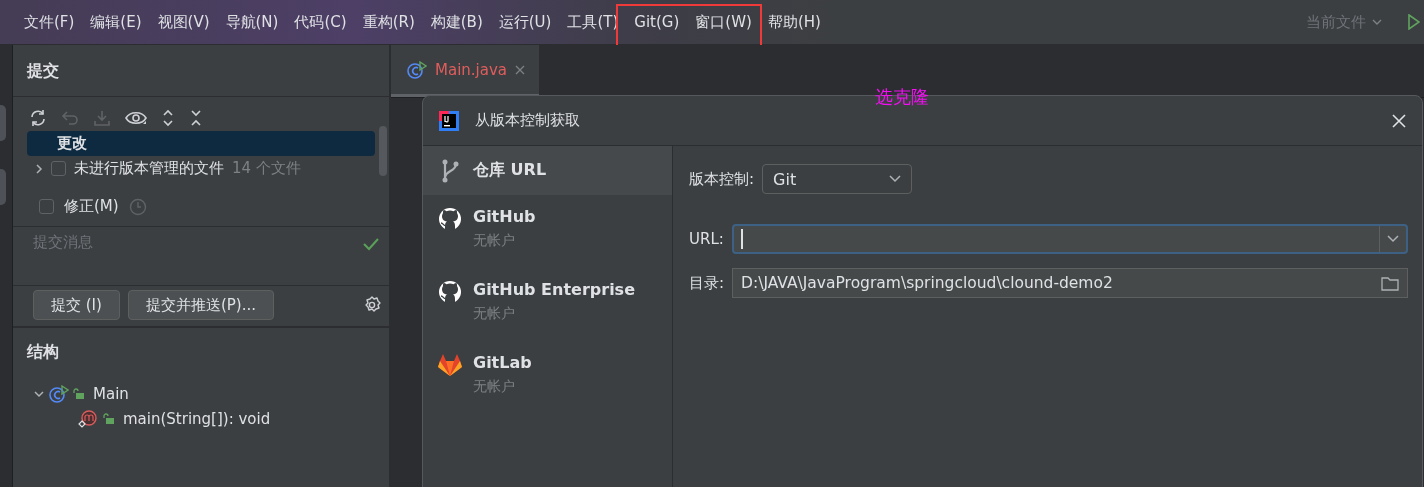 The image size is (1424, 487). I want to click on url-input-field, so click(1069, 239).